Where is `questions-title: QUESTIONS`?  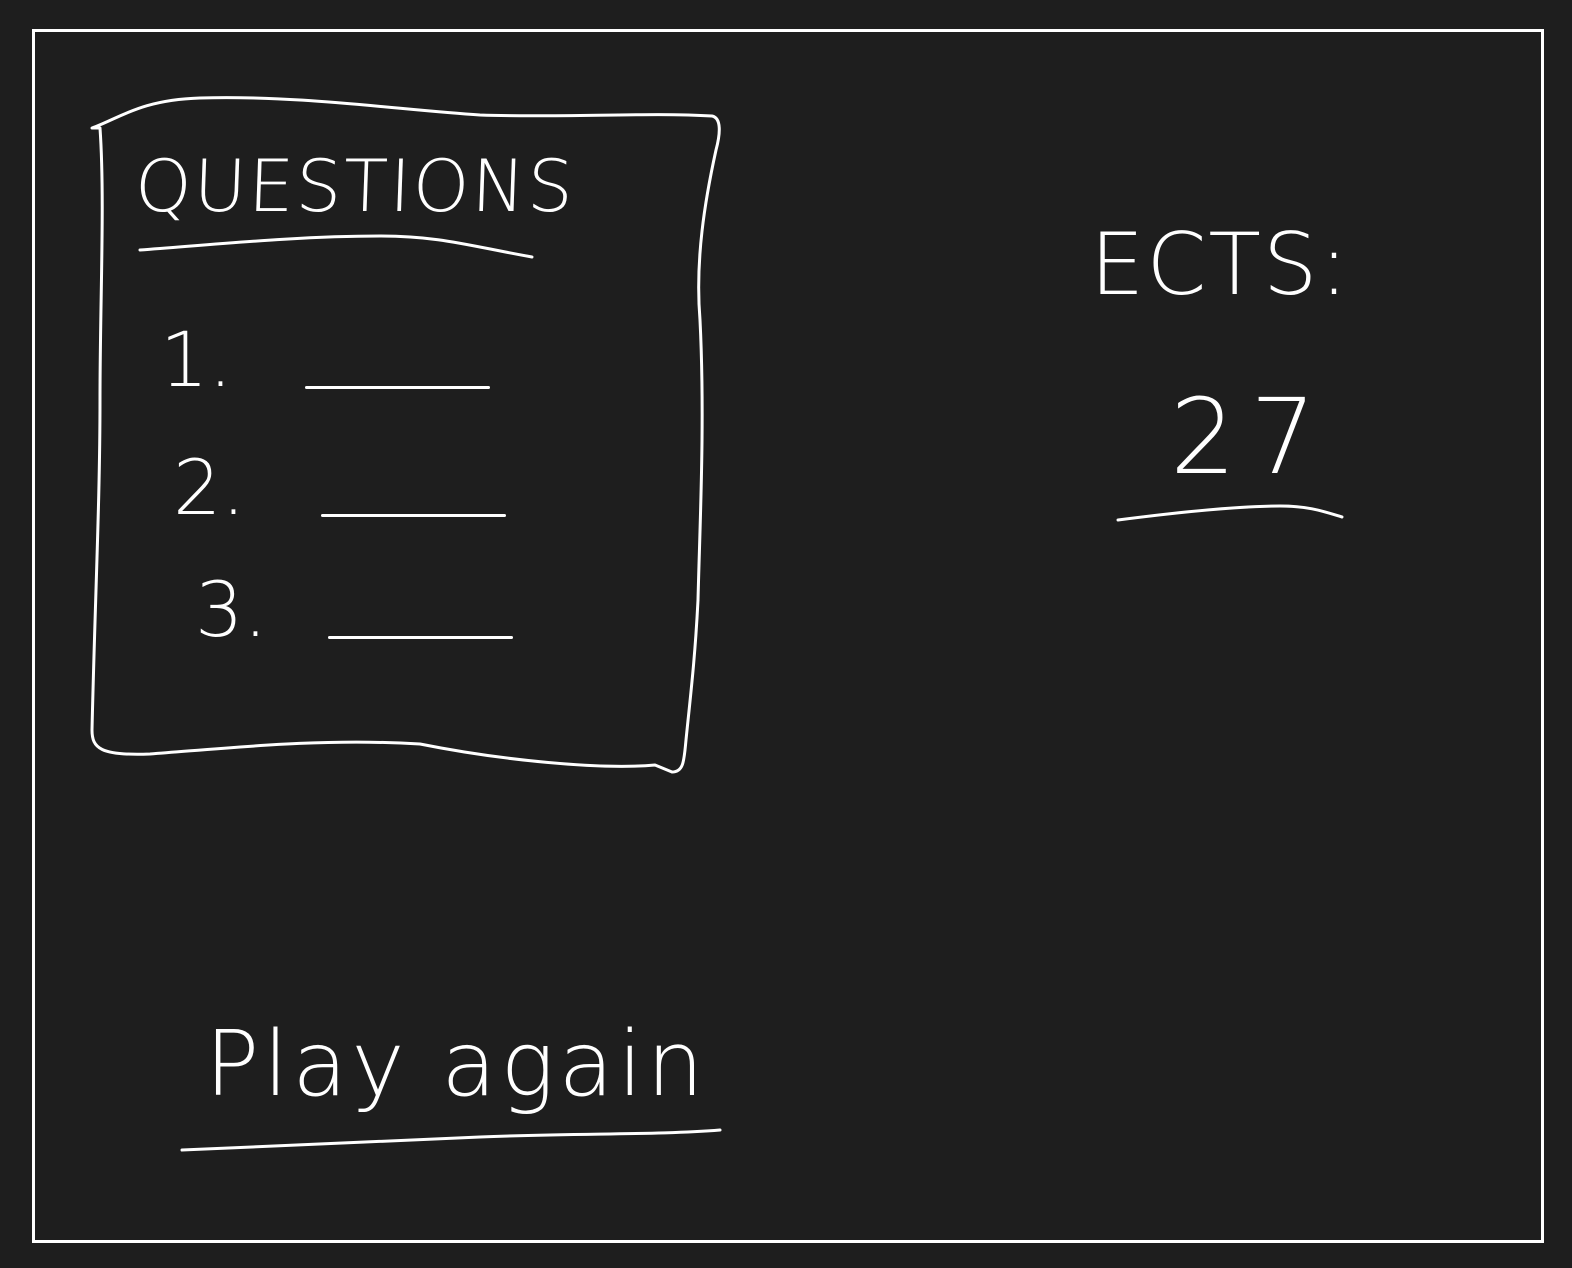
questions-title: QUESTIONS is located at coordinates (355, 186).